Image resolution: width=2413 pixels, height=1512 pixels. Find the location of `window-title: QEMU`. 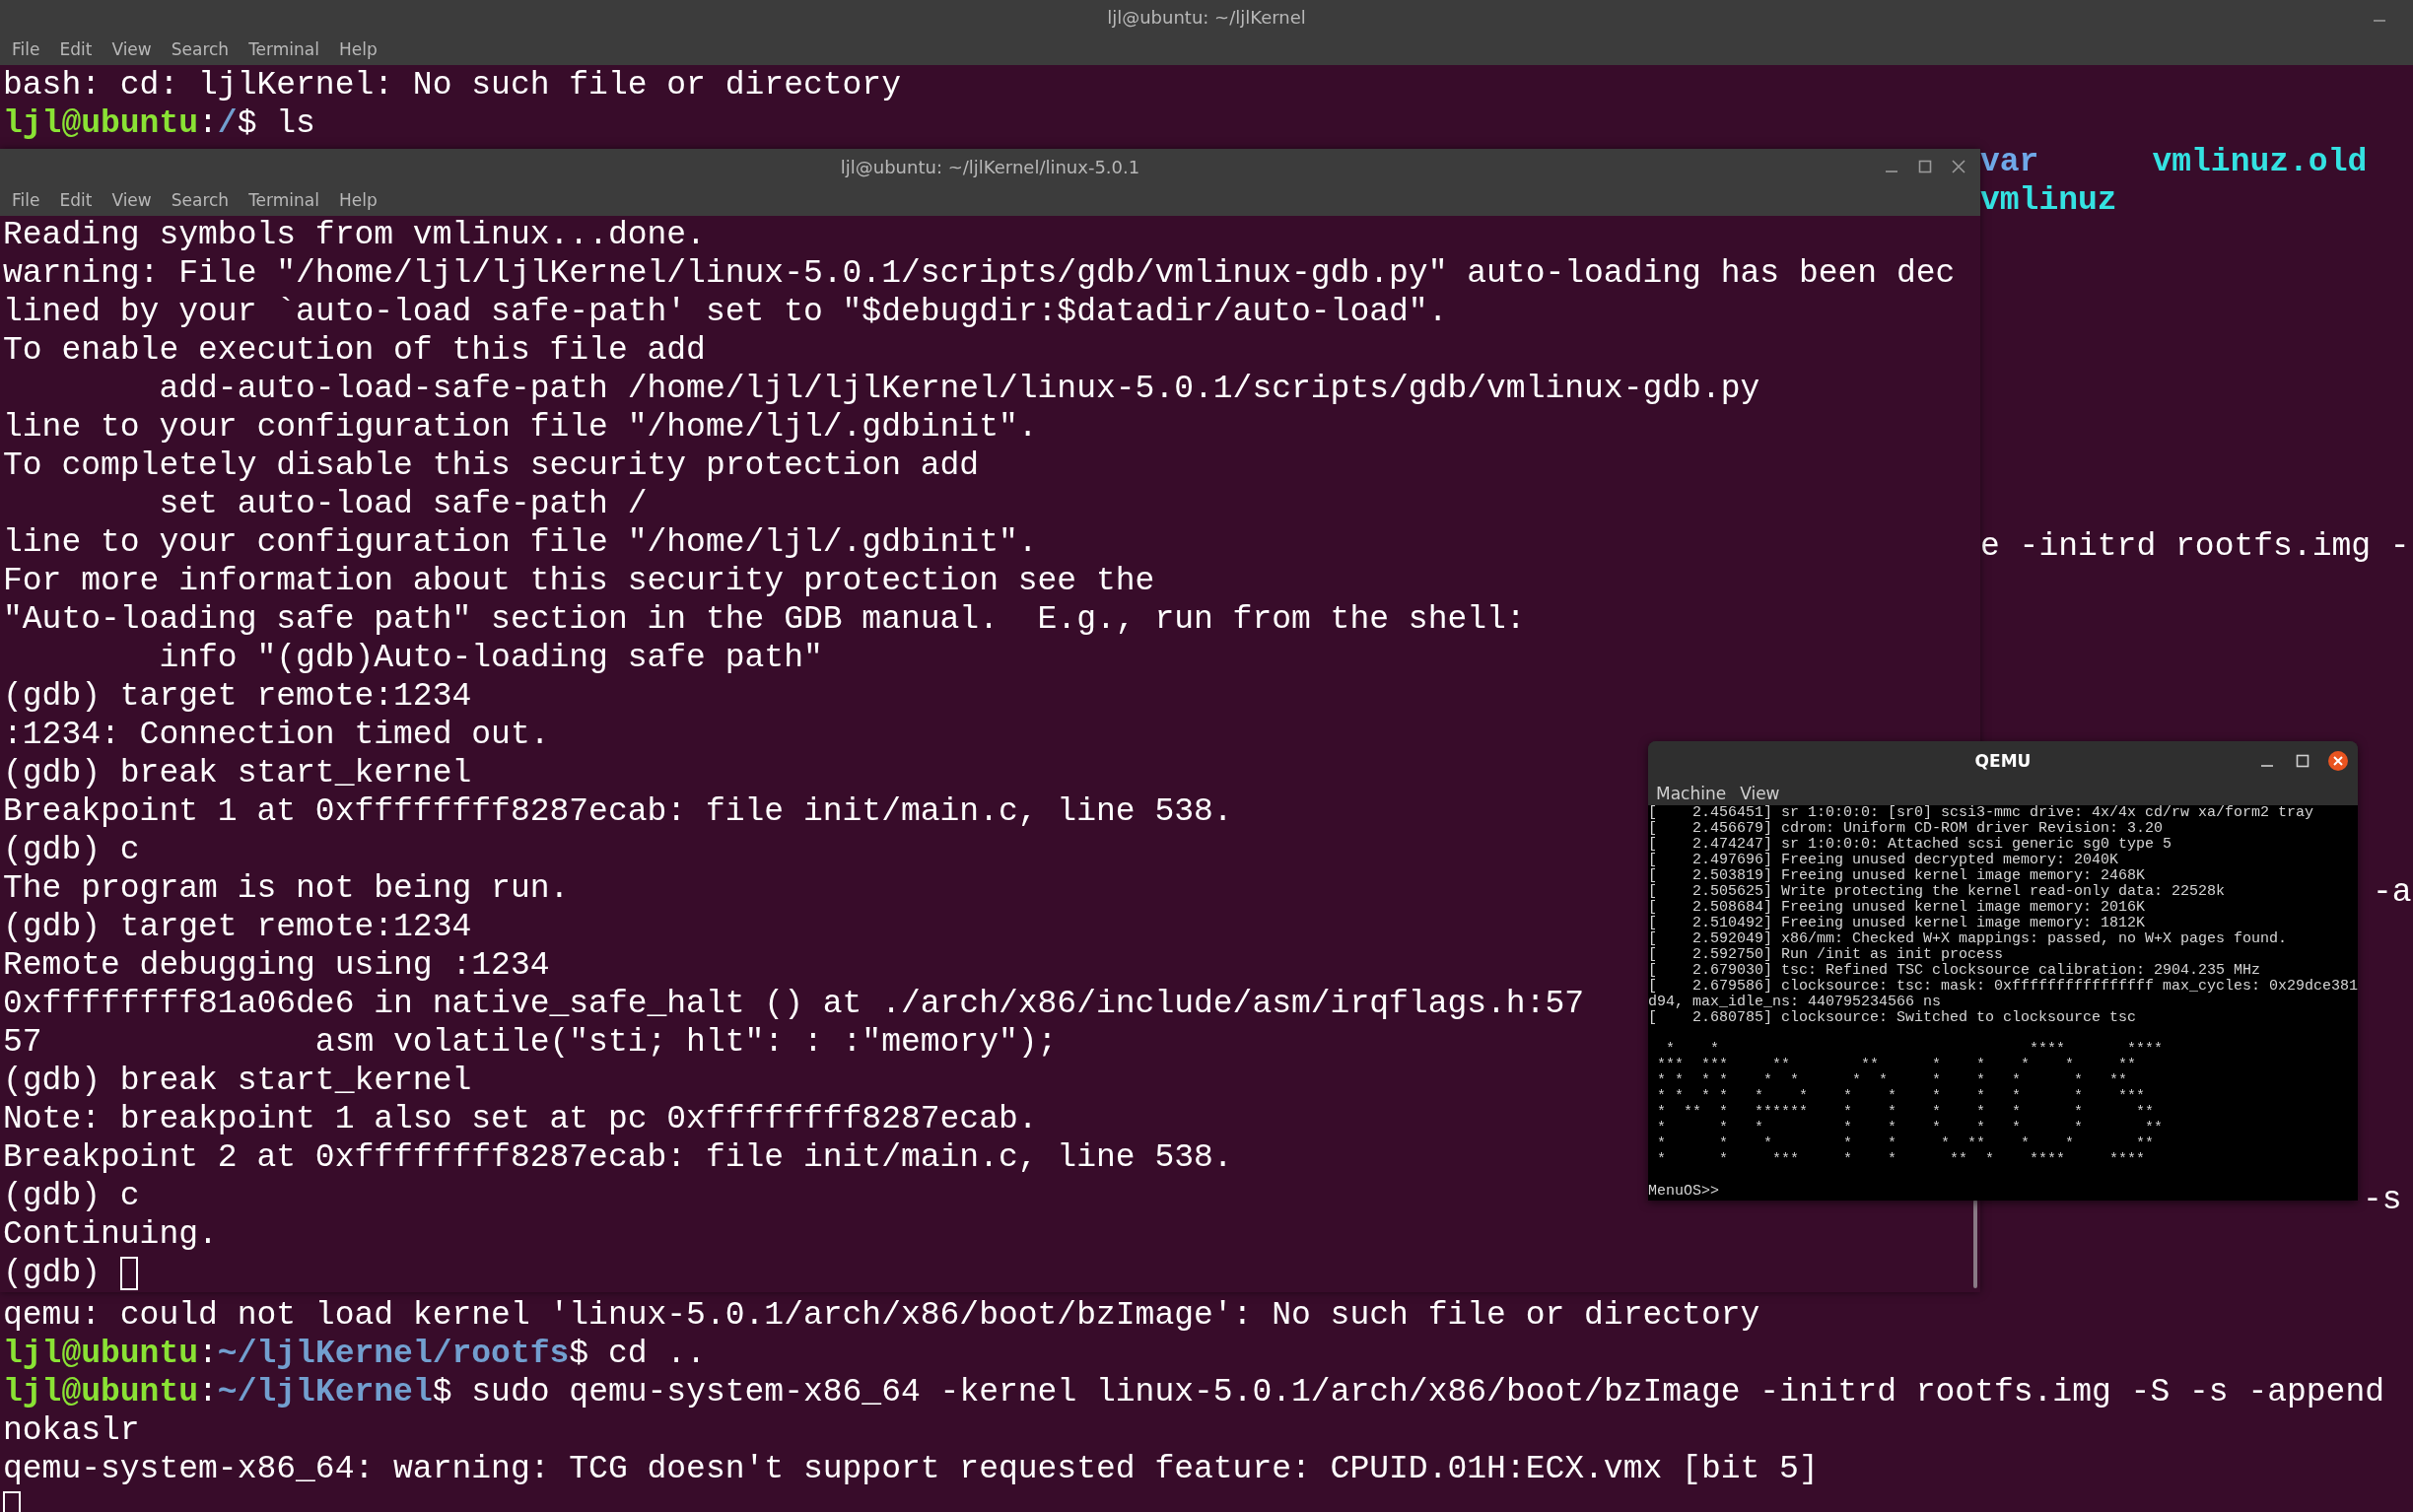

window-title: QEMU is located at coordinates (2003, 761).